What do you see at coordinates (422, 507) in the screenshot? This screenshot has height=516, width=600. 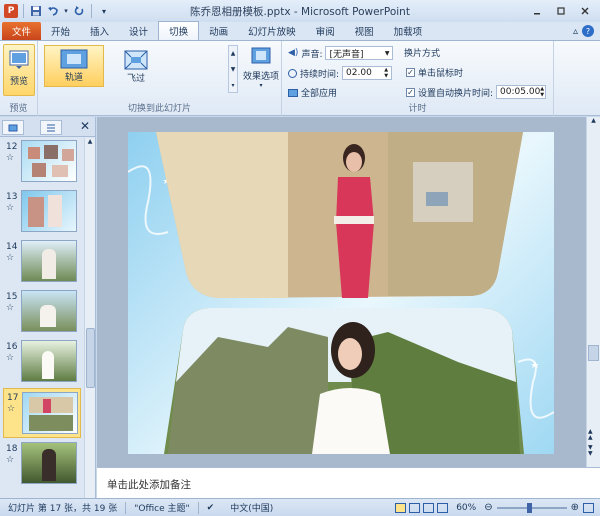 I see `view-buttons` at bounding box center [422, 507].